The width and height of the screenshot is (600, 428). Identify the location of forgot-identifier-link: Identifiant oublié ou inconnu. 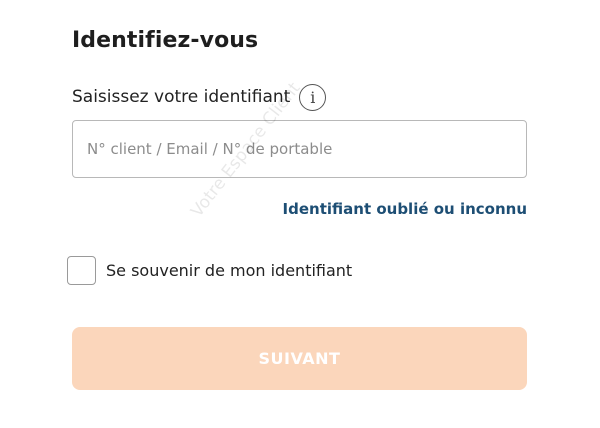
(405, 209).